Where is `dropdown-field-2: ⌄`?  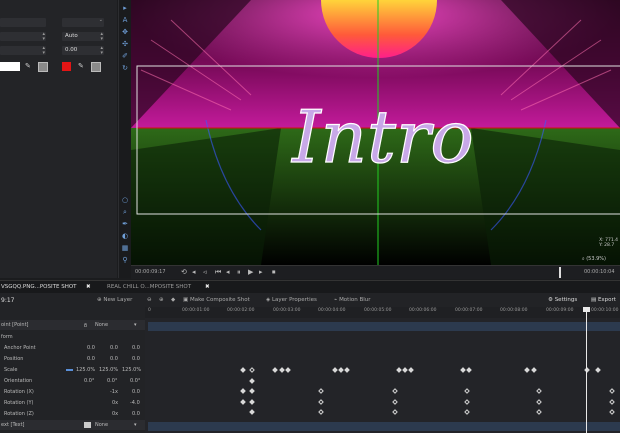 dropdown-field-2: ⌄ is located at coordinates (83, 22).